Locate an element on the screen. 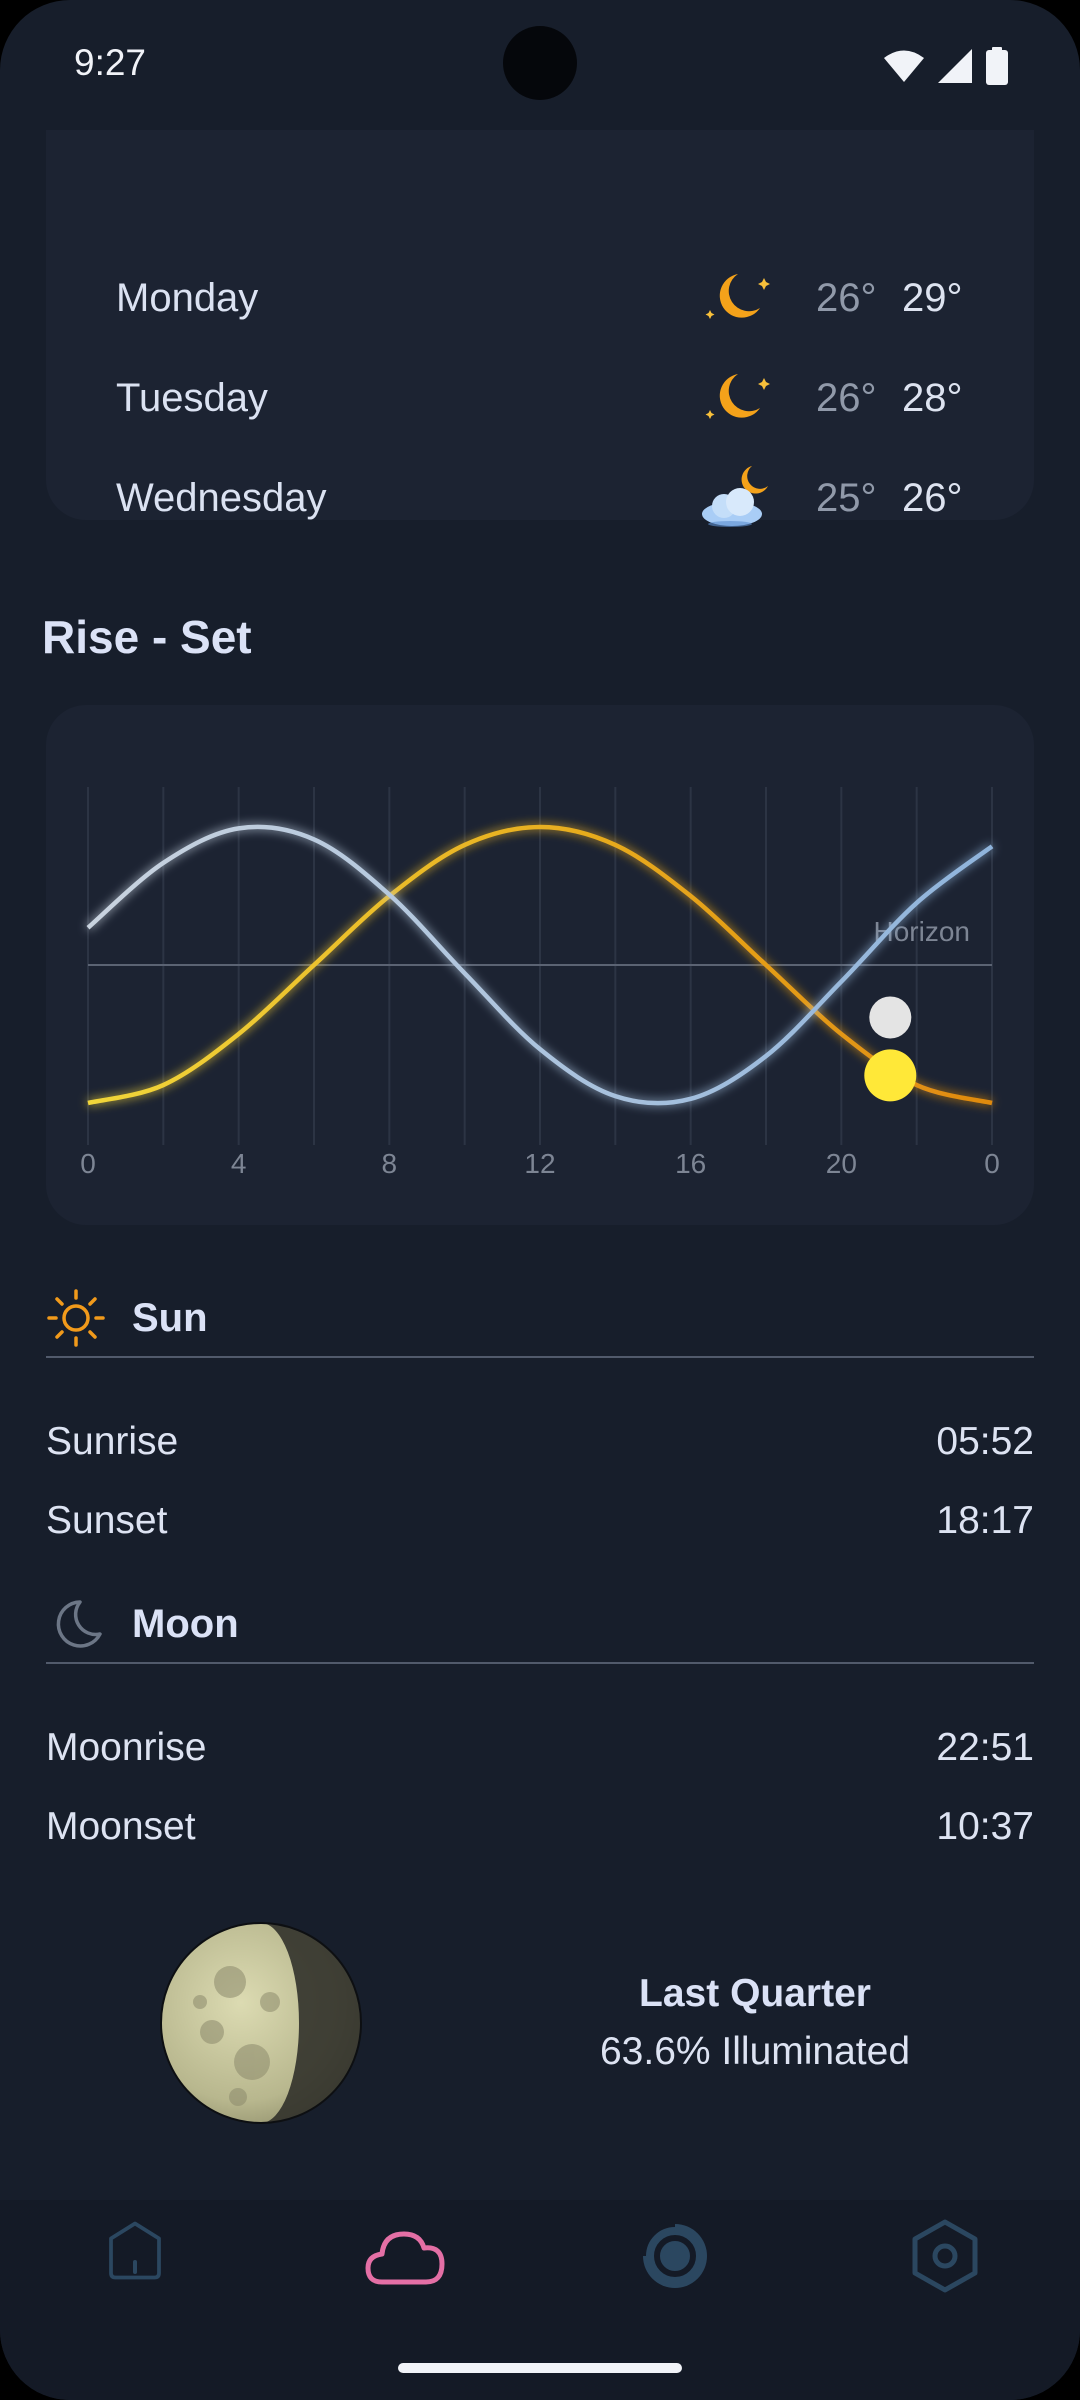  forecast-high: 28° is located at coordinates (932, 398).